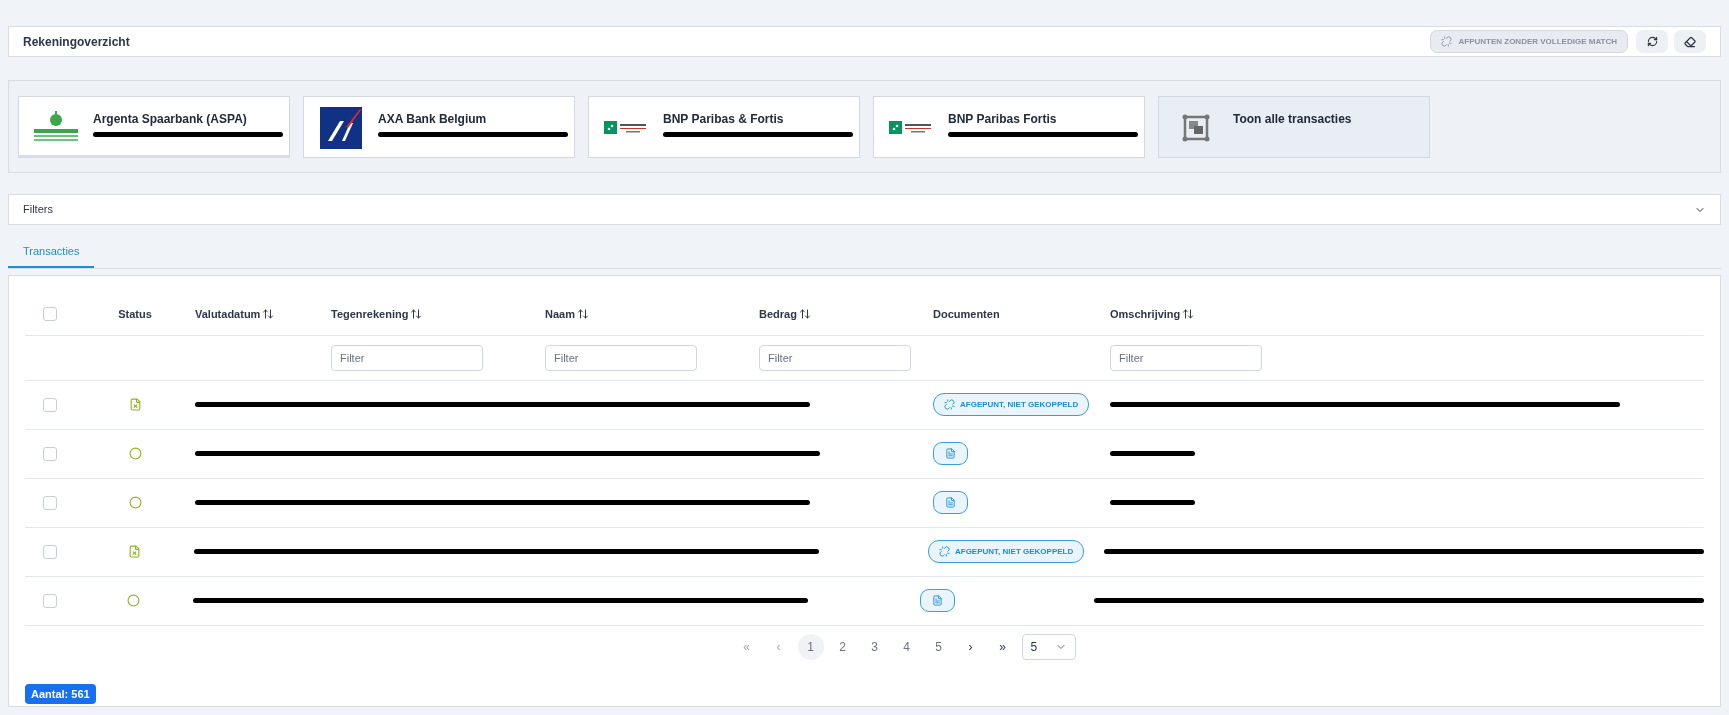 The height and width of the screenshot is (715, 1729). Describe the element at coordinates (76, 42) in the screenshot. I see `page-title: Rekeningoverzicht` at that location.